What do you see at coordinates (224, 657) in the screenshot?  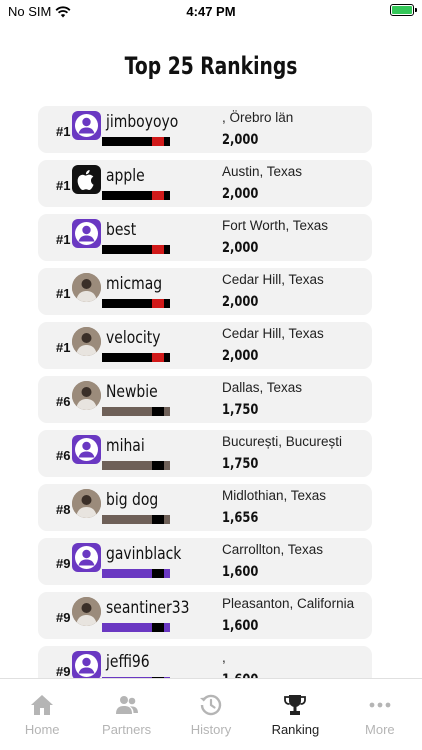 I see `user-location: ,` at bounding box center [224, 657].